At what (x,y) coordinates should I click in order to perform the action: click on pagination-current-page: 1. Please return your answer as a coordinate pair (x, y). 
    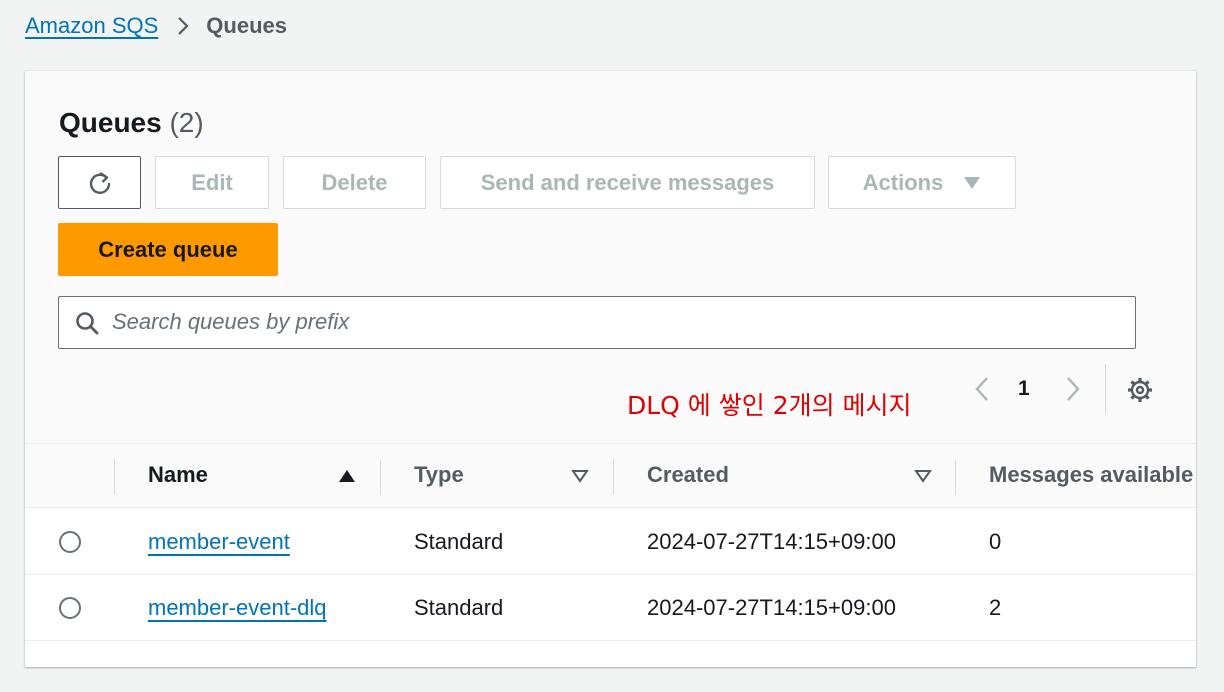
    Looking at the image, I should click on (1024, 389).